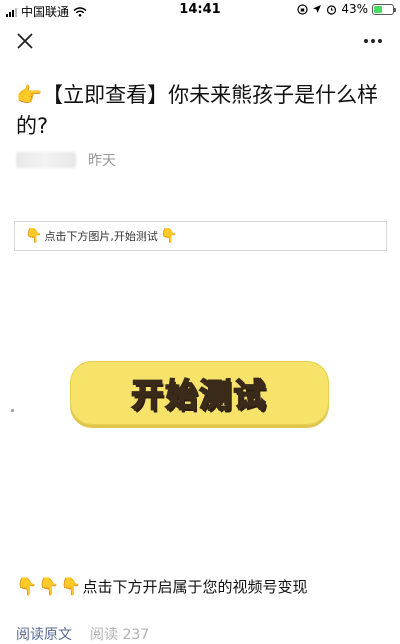 The height and width of the screenshot is (644, 400). What do you see at coordinates (366, 41) in the screenshot?
I see `more-dots-icon` at bounding box center [366, 41].